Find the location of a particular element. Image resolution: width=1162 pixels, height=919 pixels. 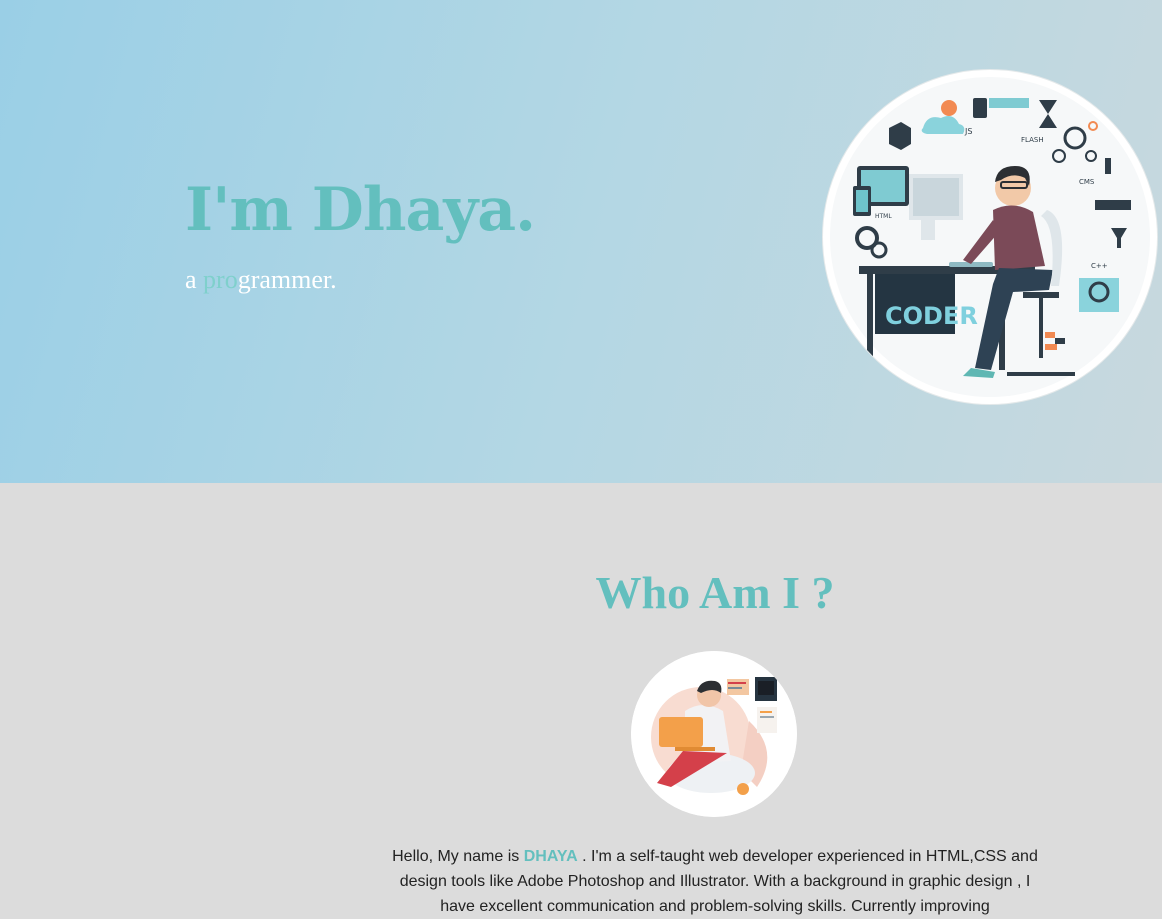

hero-title: I'm Dhaya. is located at coordinates (360, 210).